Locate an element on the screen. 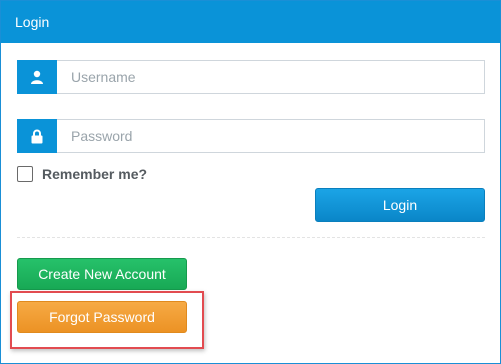  divider is located at coordinates (251, 237).